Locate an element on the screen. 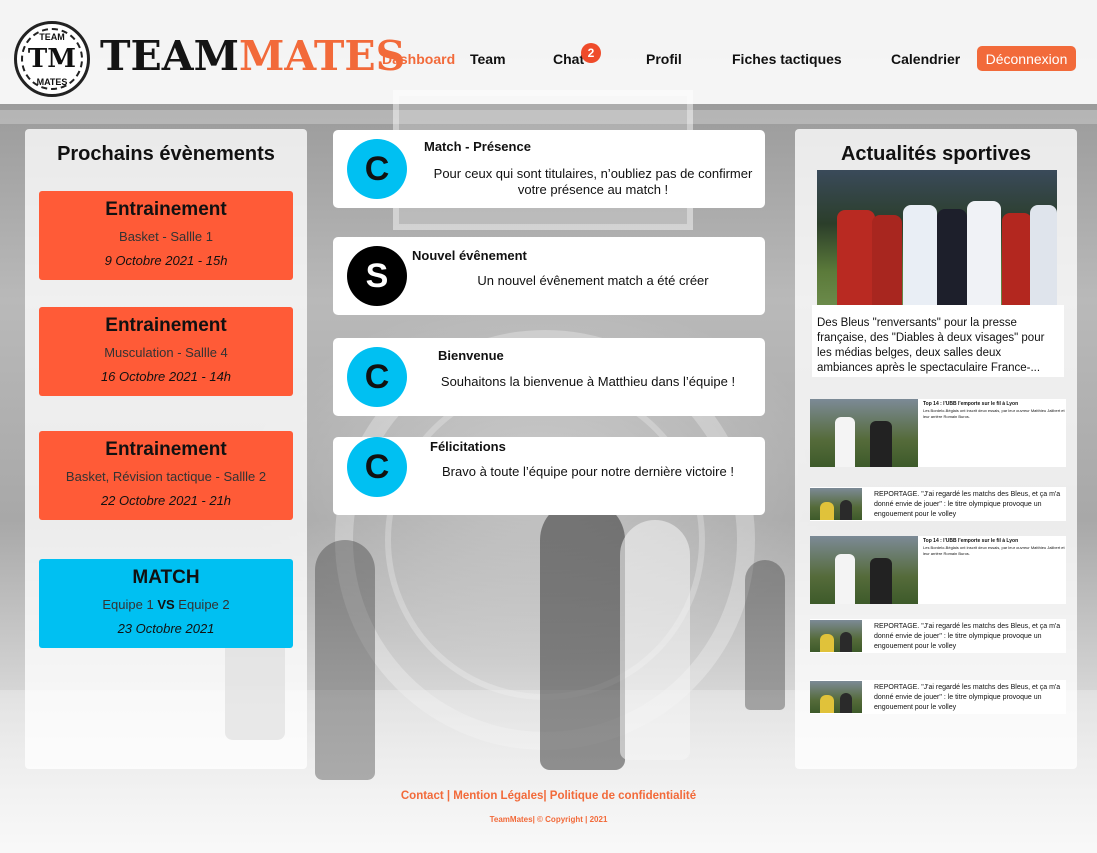 Image resolution: width=1097 pixels, height=853 pixels. event-date: 23 Octobre 2021 is located at coordinates (166, 628).